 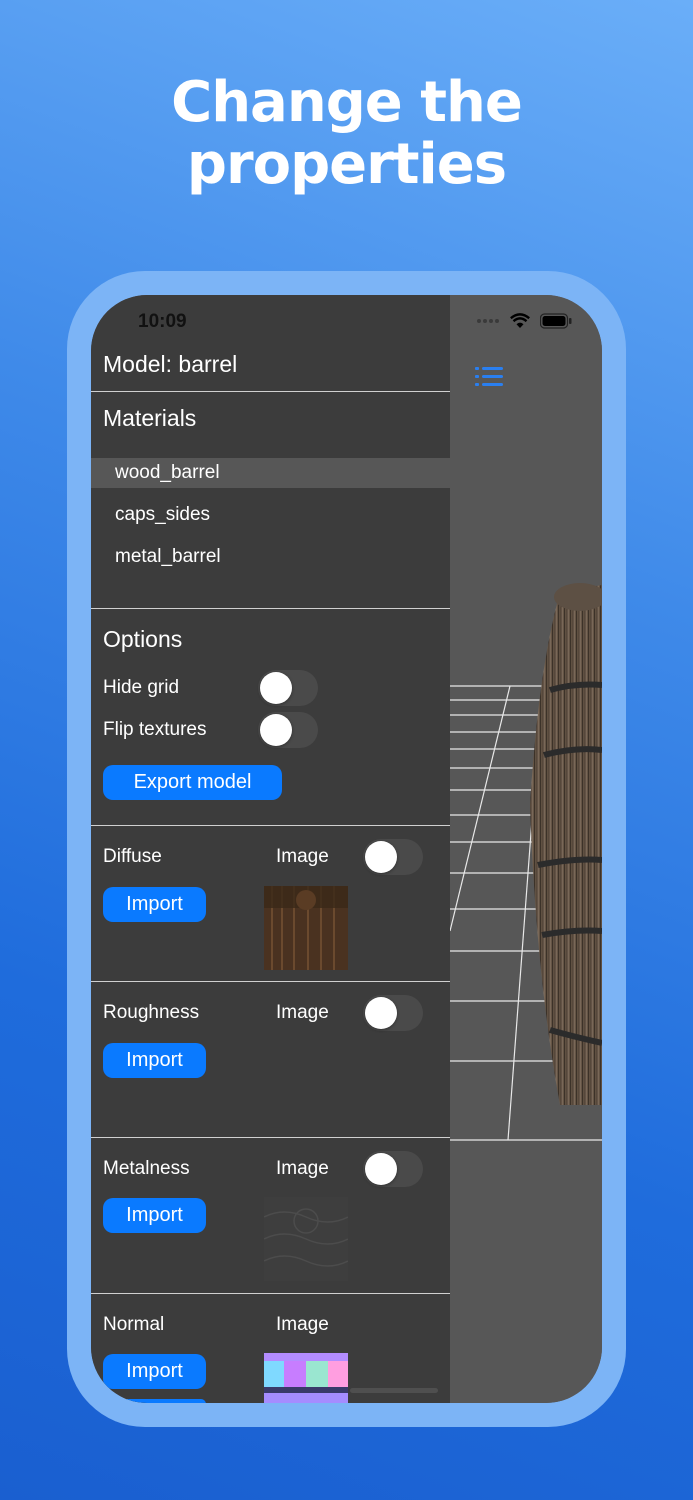 I want to click on headline-line-2: properties, so click(x=346, y=164).